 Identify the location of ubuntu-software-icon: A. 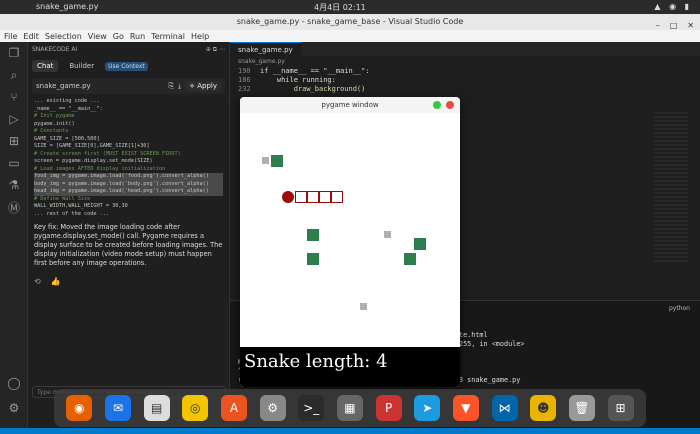
(233, 408).